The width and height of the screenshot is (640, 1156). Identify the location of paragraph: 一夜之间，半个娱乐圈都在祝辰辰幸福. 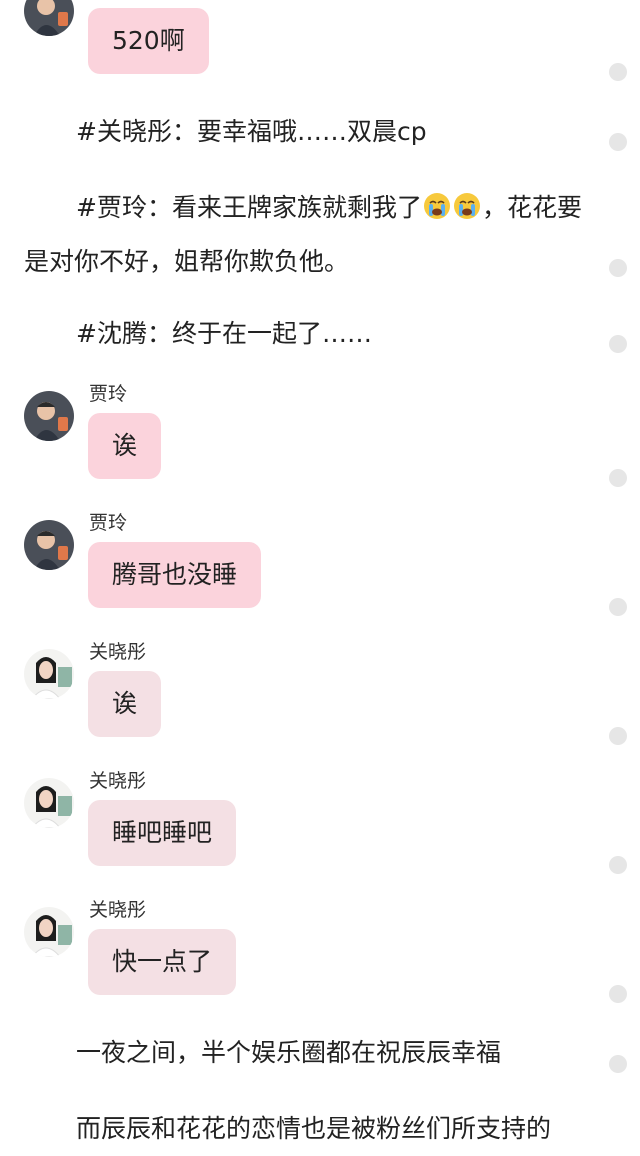
(304, 1053).